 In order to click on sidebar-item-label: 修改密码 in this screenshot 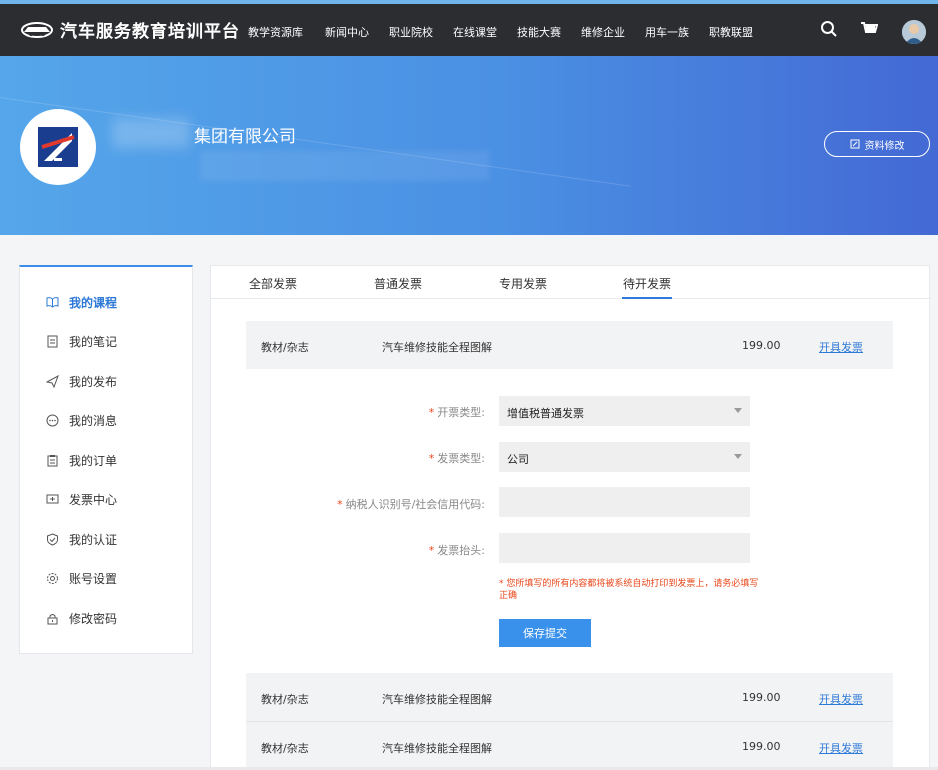, I will do `click(93, 618)`.